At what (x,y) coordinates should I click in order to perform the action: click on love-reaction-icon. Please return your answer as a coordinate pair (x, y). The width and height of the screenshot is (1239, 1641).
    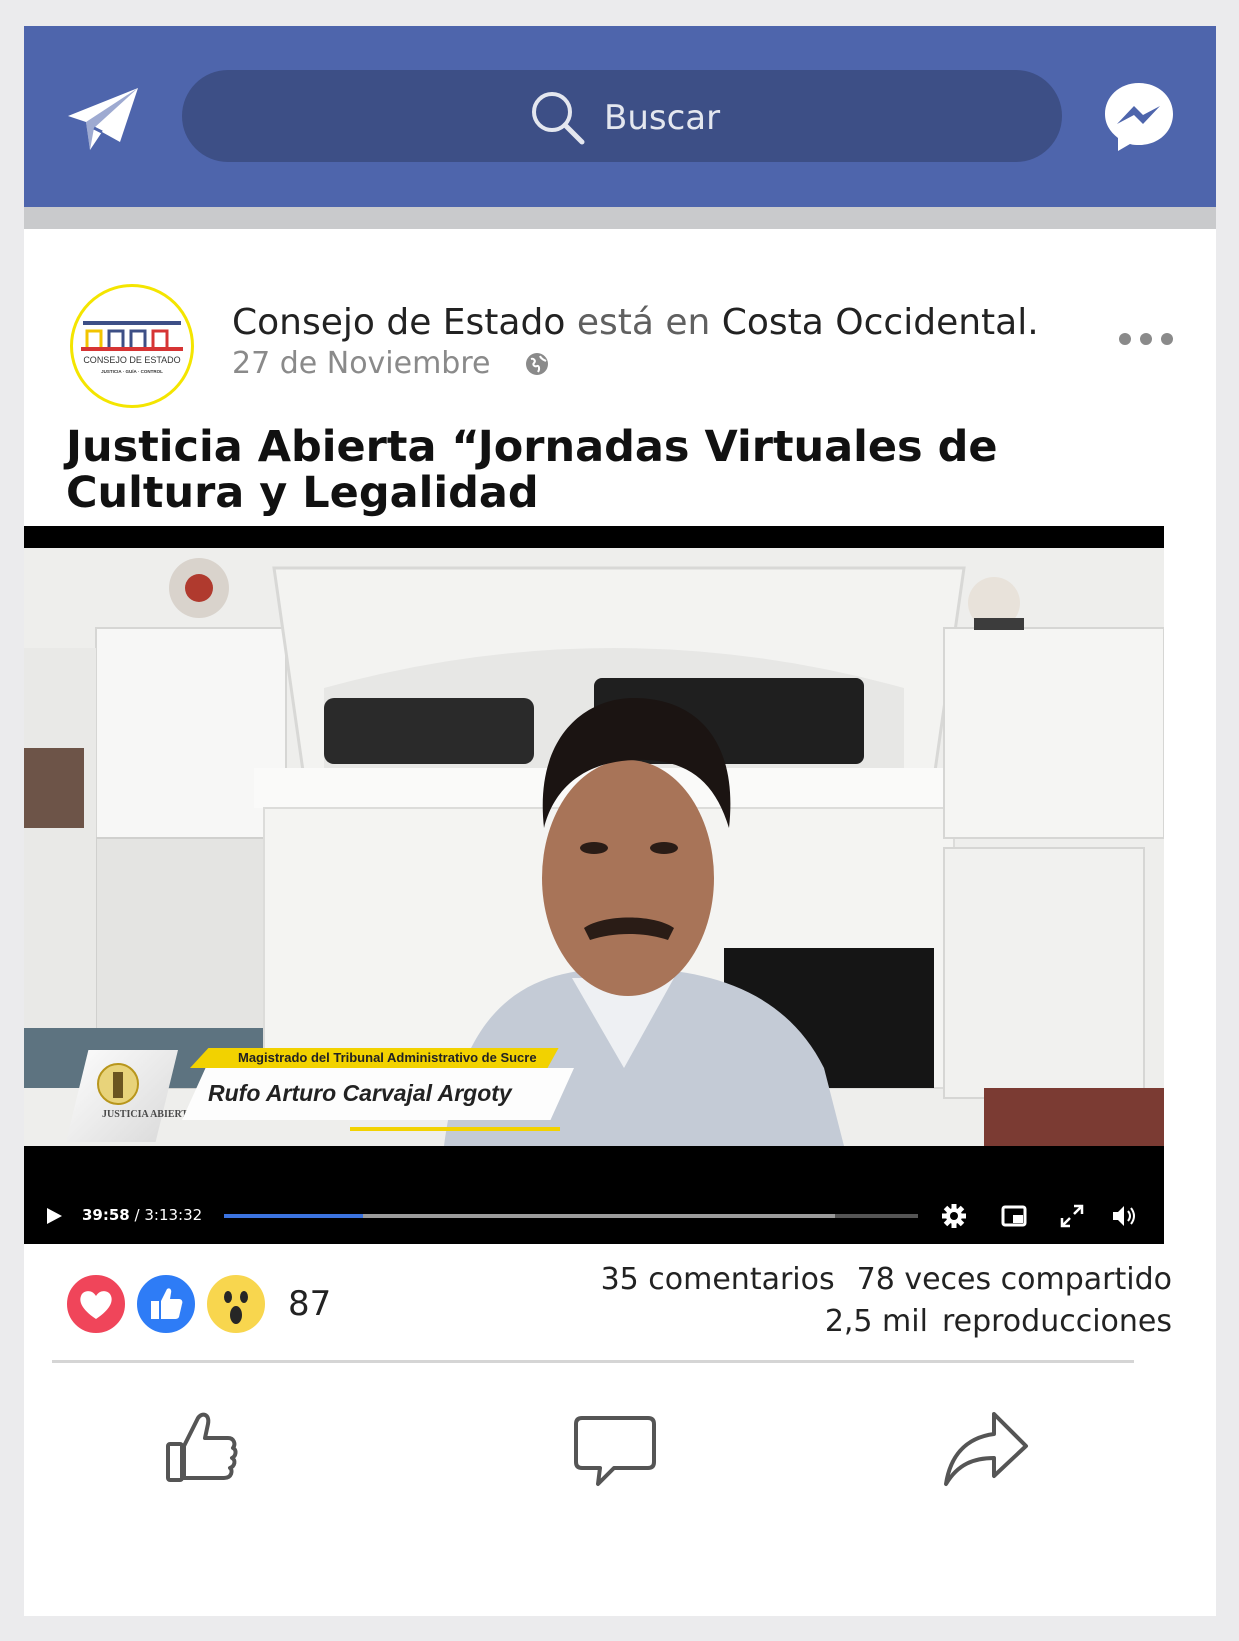
    Looking at the image, I should click on (96, 1304).